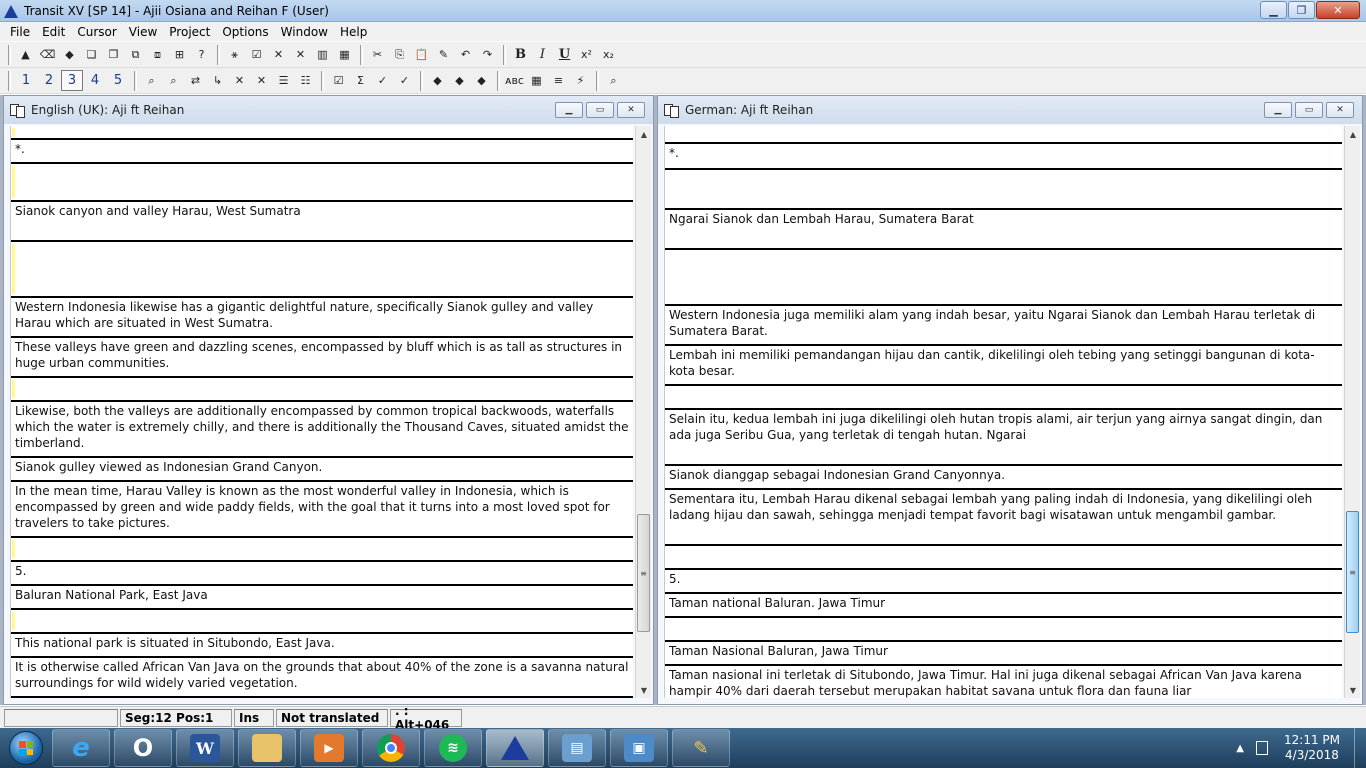 This screenshot has height=768, width=1366. I want to click on source-close-button: ✕, so click(631, 110).